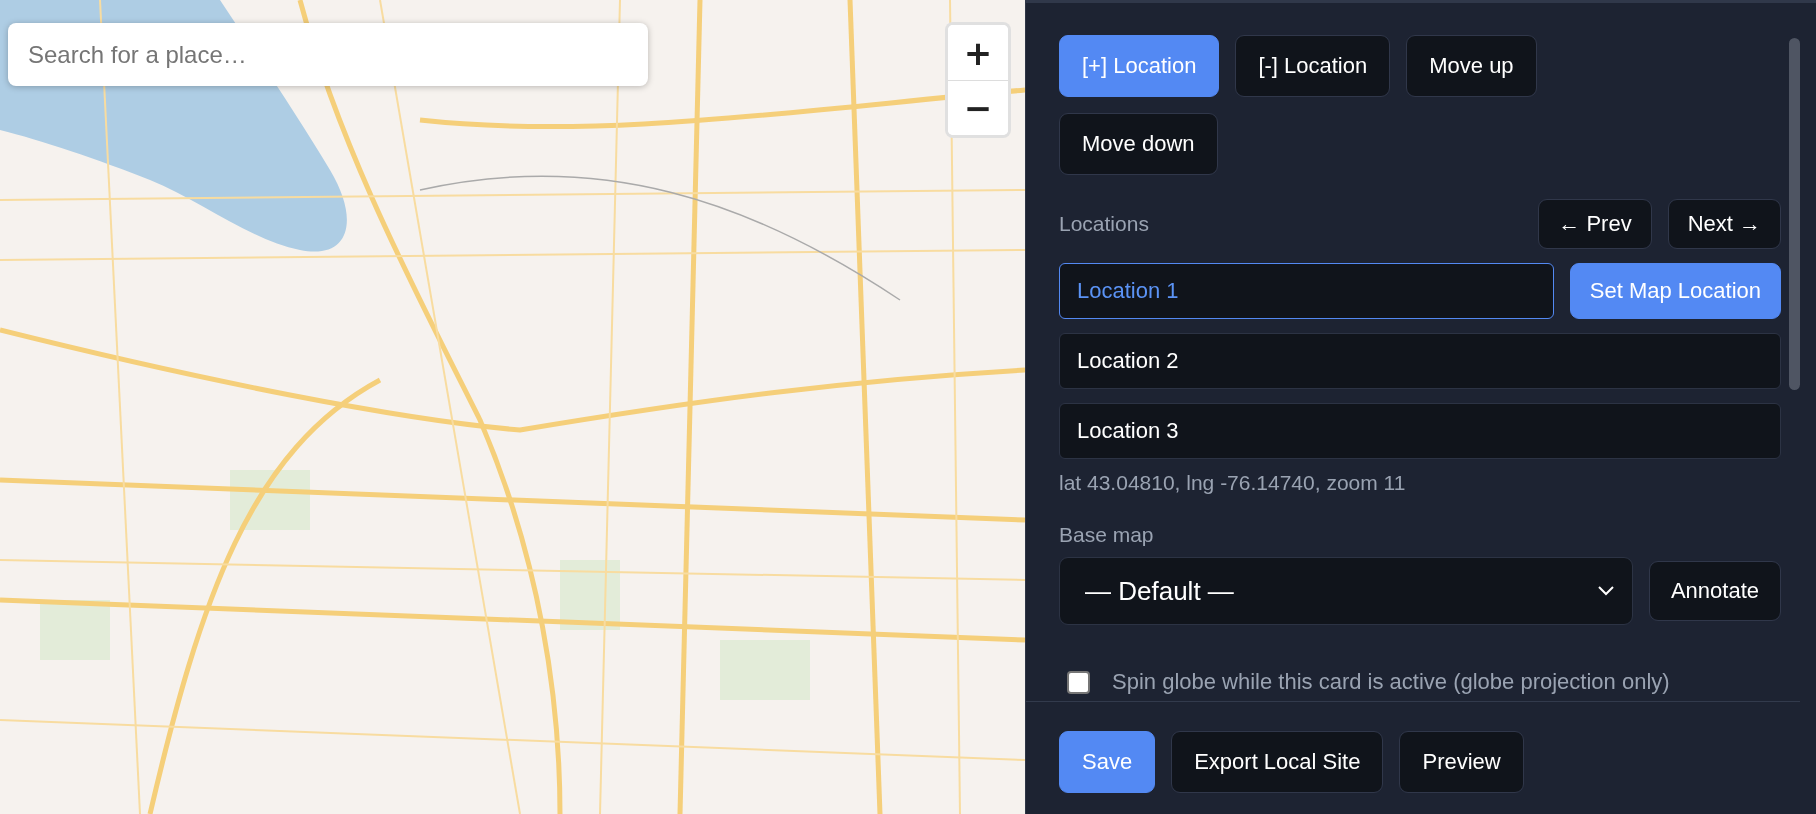 The image size is (1816, 814). Describe the element at coordinates (1306, 291) in the screenshot. I see `location-field: Location 1` at that location.